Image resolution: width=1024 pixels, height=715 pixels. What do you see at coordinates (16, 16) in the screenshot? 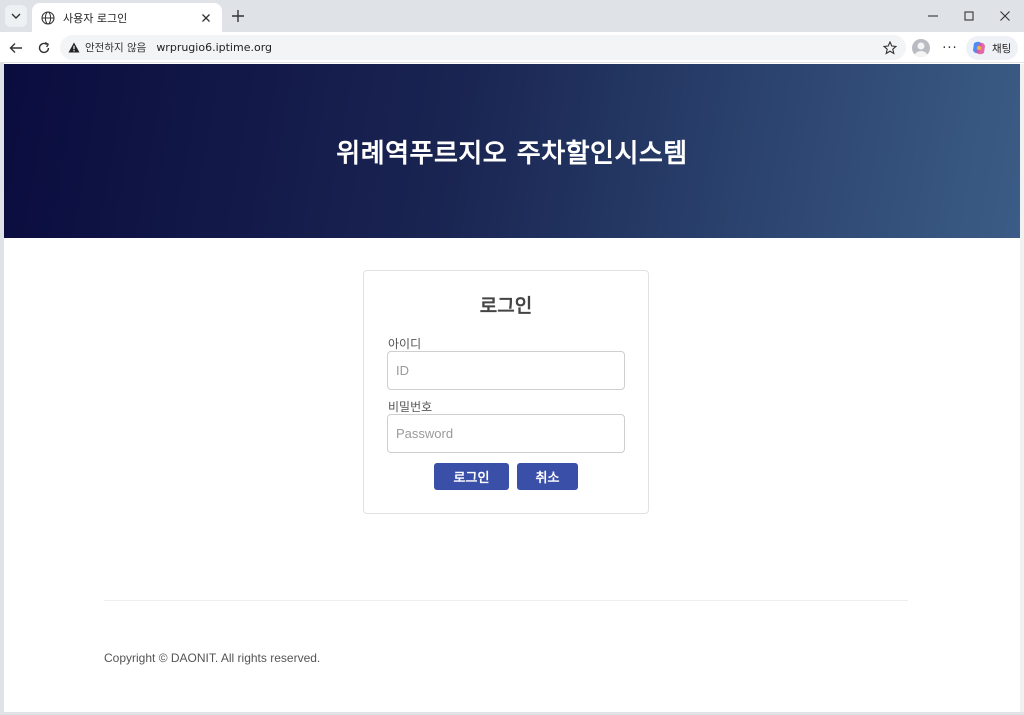
I see `tab-list-icon` at bounding box center [16, 16].